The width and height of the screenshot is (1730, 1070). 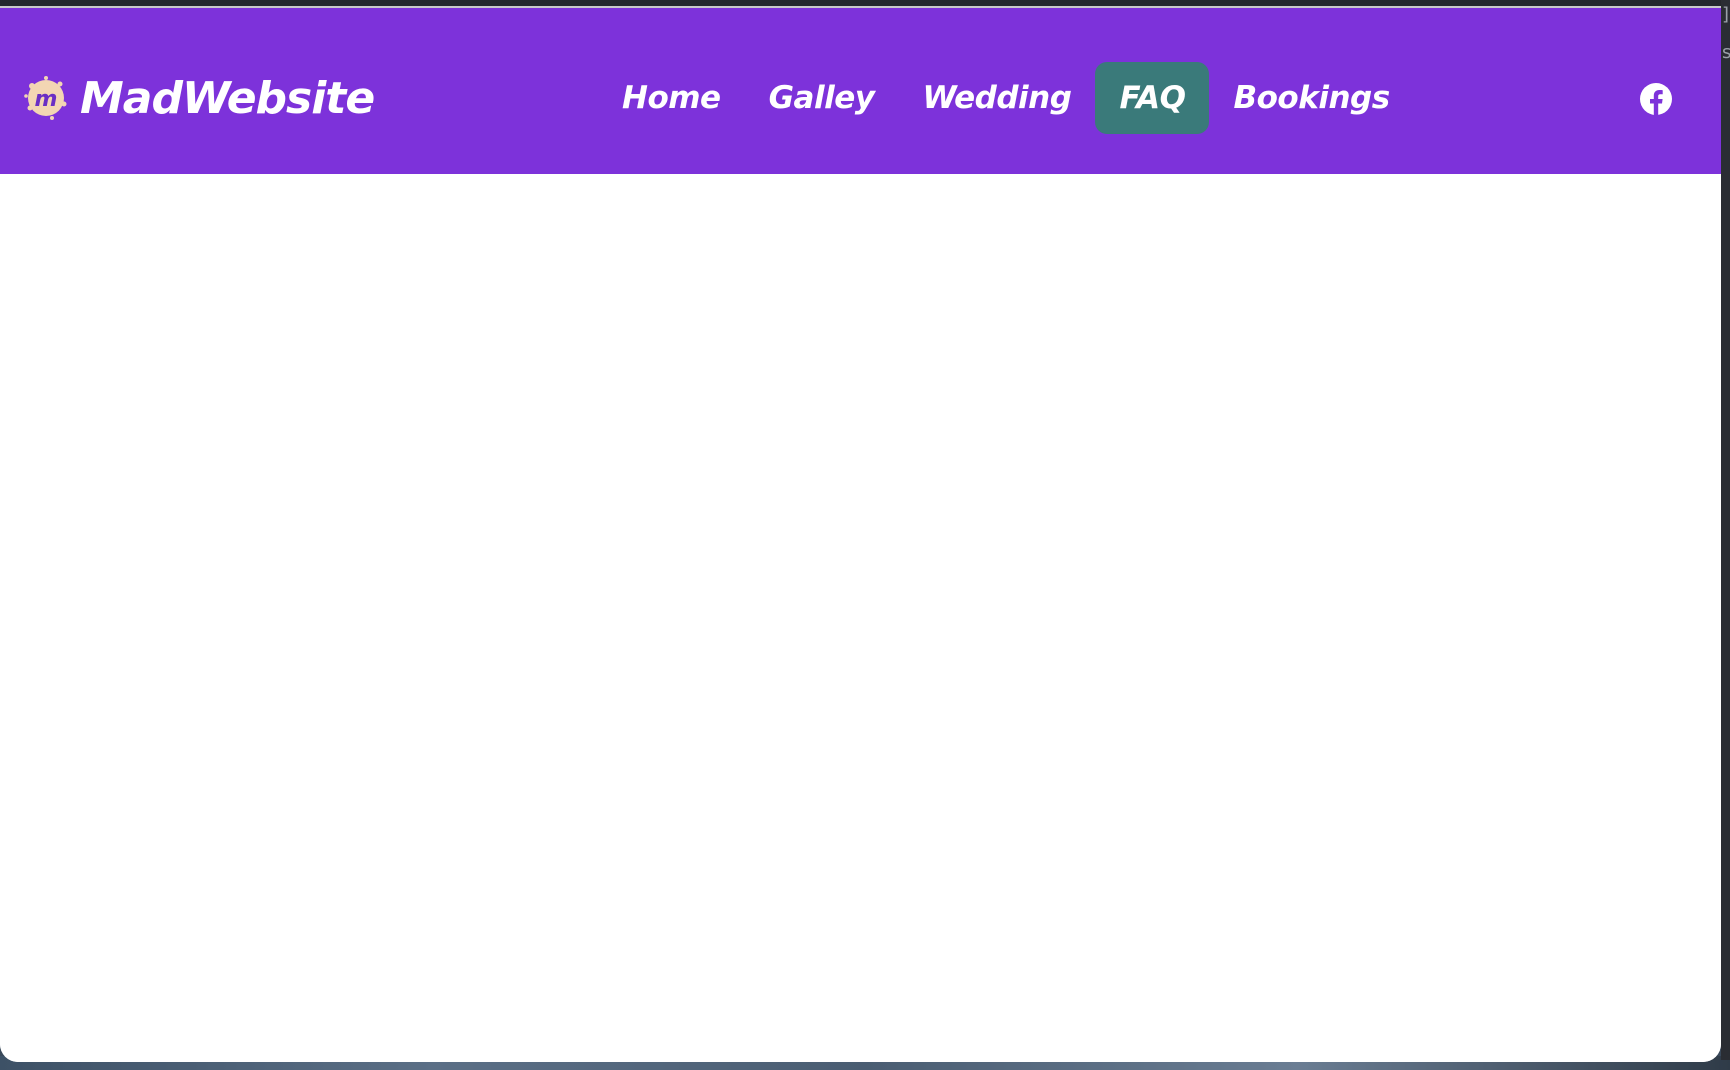 What do you see at coordinates (1311, 98) in the screenshot?
I see `nav-bookings: Bookings` at bounding box center [1311, 98].